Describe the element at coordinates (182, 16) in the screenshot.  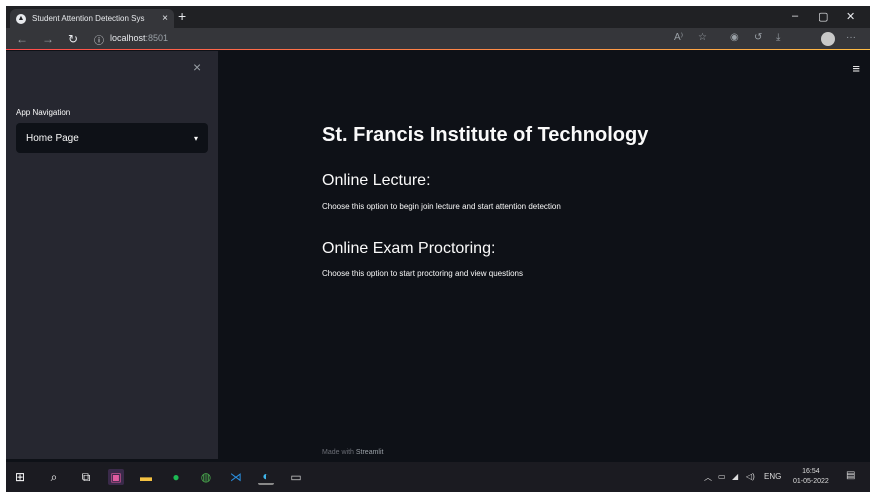
I see `new-tab-button: +` at that location.